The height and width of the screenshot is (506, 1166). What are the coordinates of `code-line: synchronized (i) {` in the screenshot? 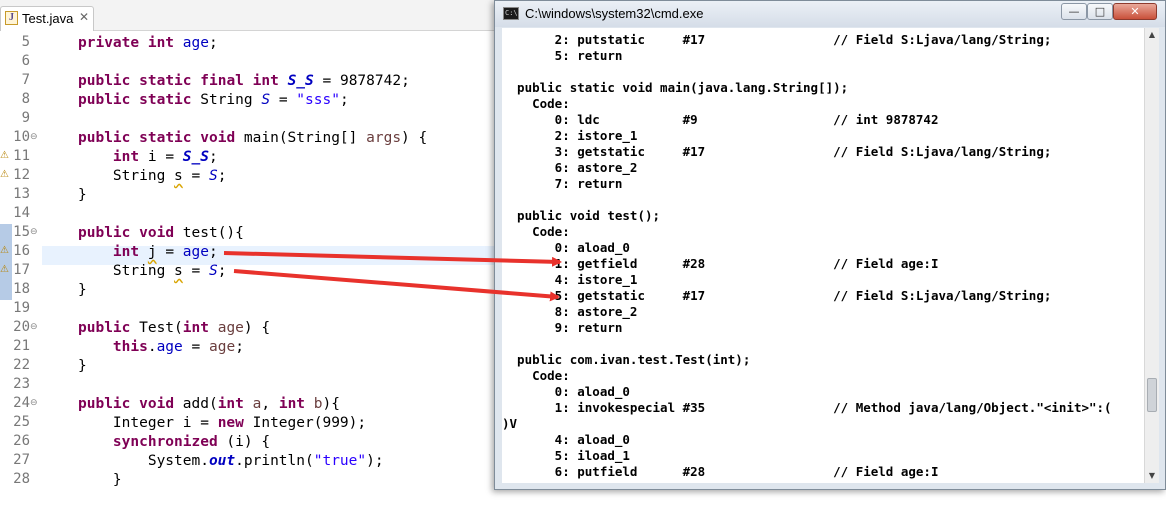 It's located at (191, 442).